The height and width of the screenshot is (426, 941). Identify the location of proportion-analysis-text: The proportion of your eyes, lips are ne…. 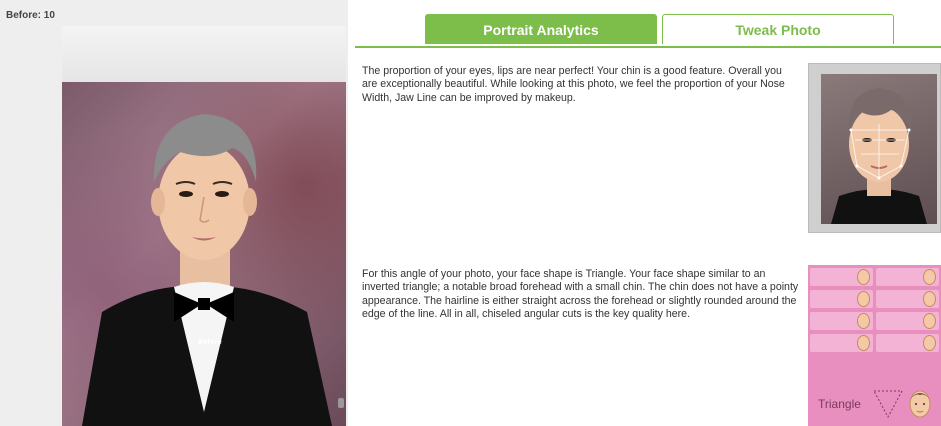
(573, 84).